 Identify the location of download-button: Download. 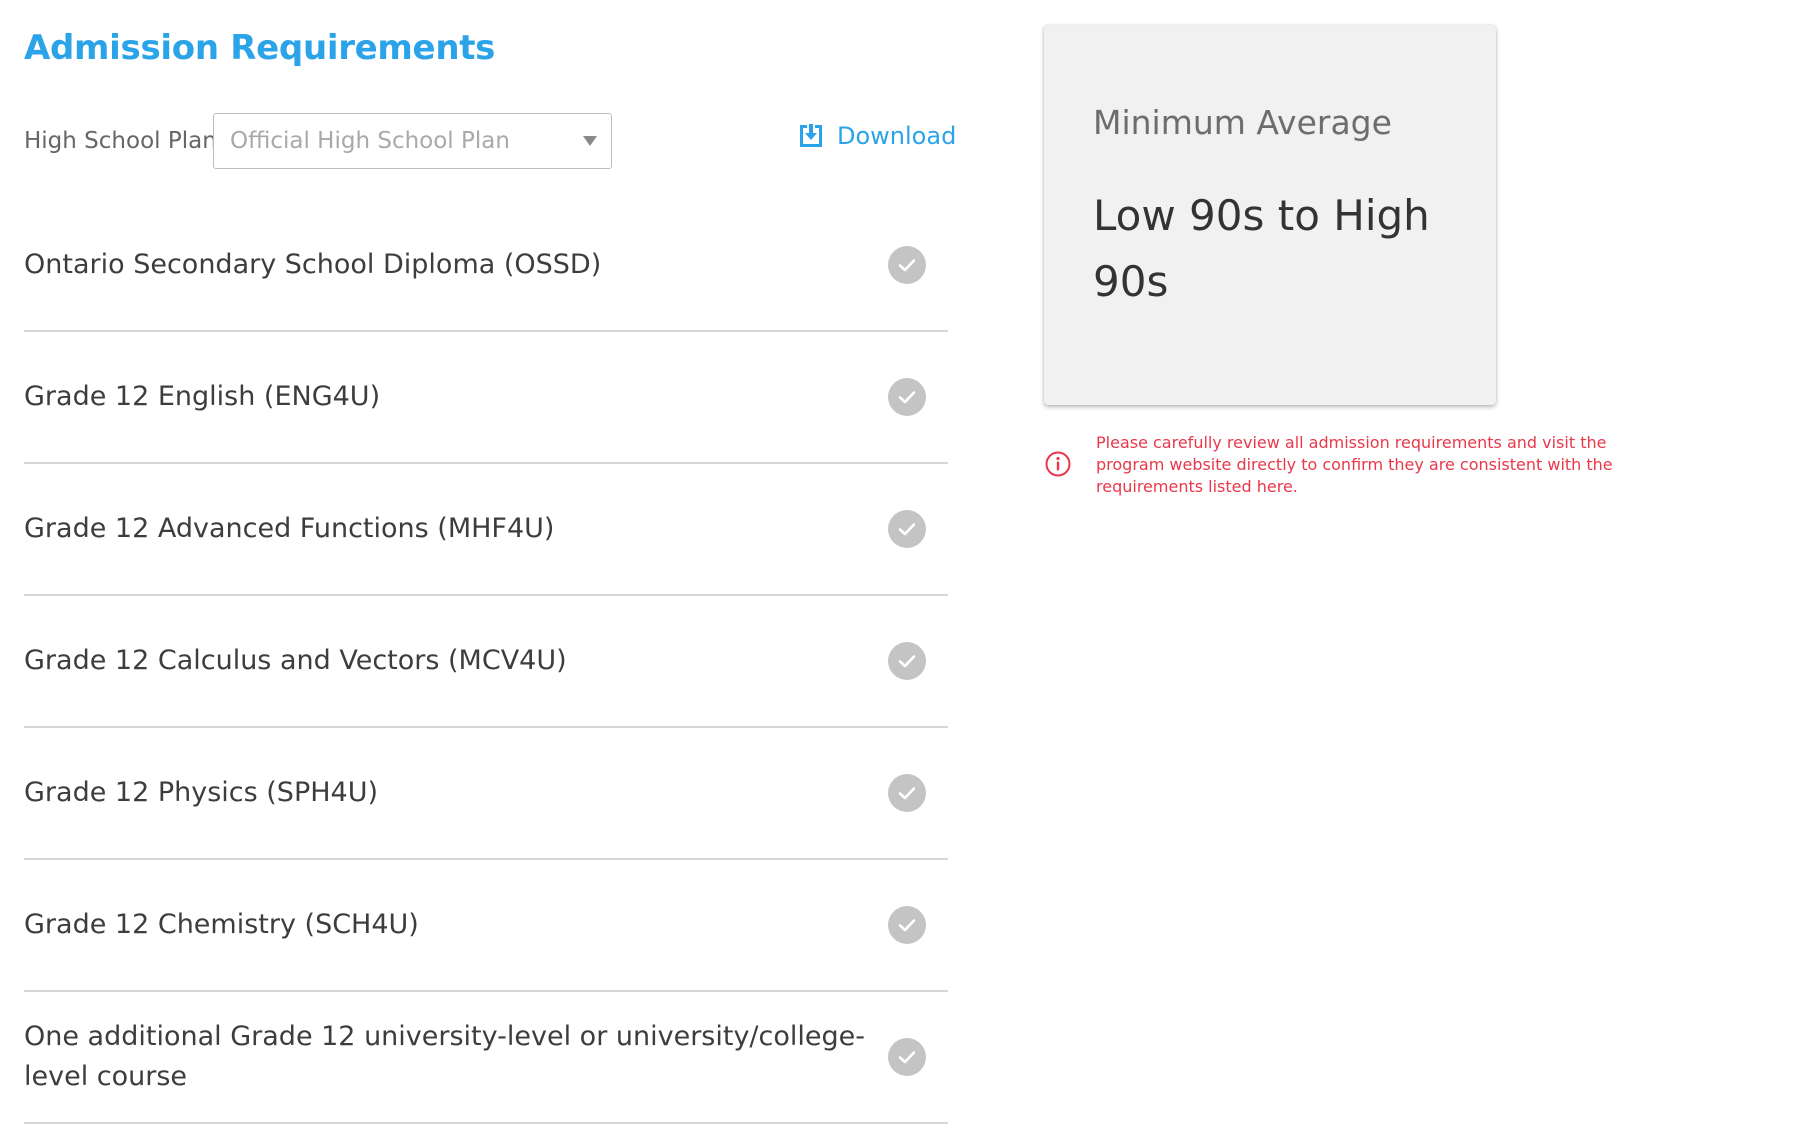
(876, 136).